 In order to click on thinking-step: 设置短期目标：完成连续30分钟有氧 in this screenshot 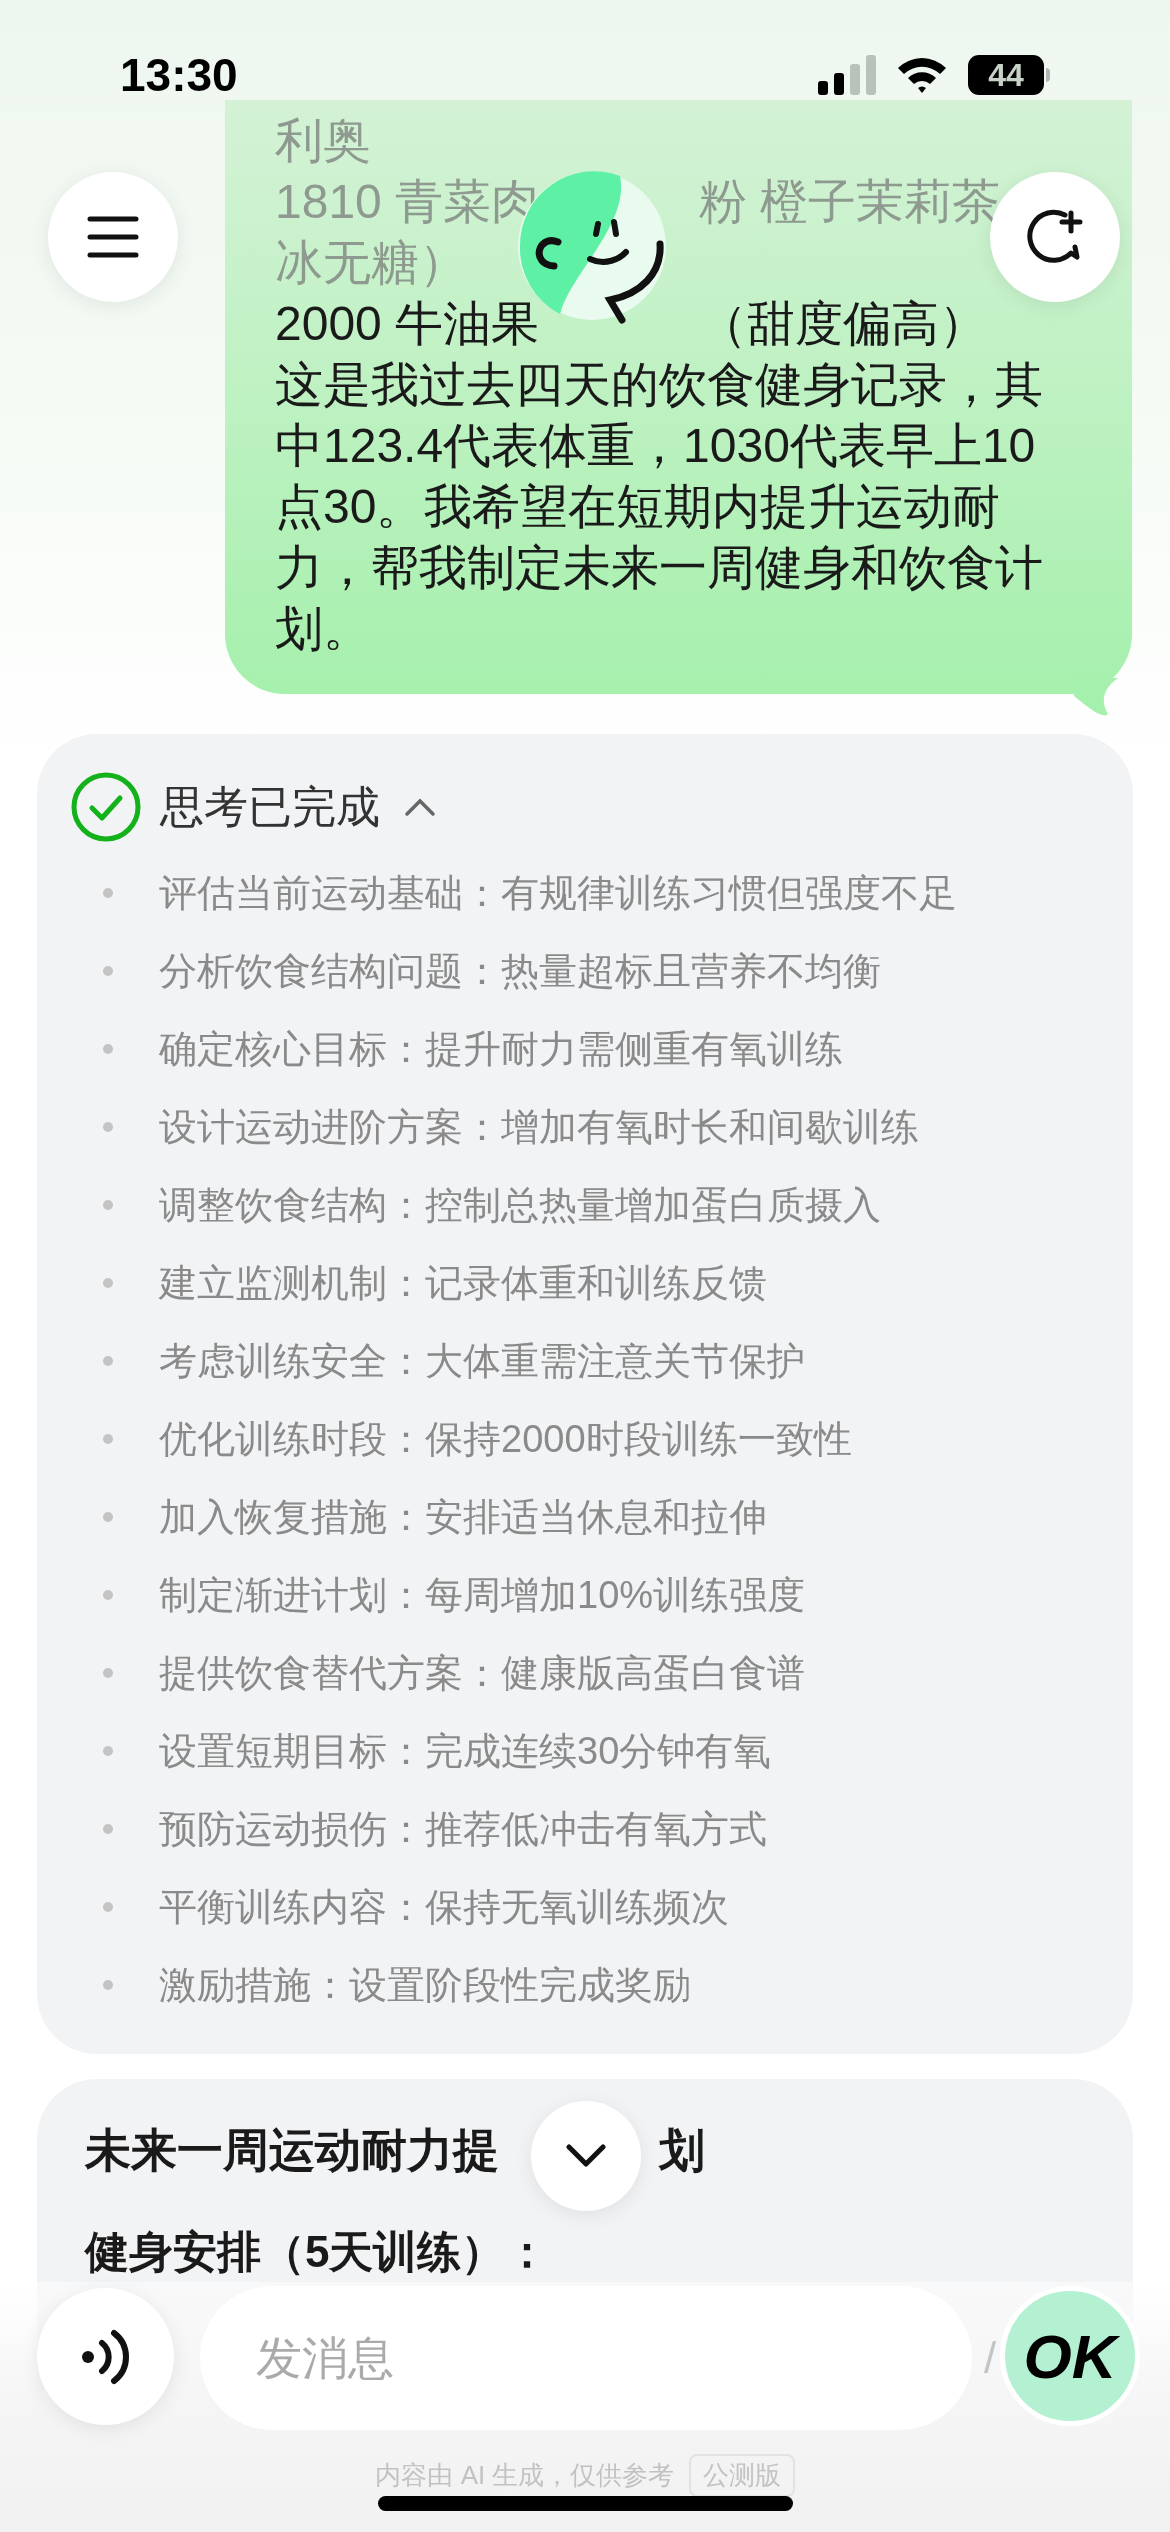, I will do `click(465, 1751)`.